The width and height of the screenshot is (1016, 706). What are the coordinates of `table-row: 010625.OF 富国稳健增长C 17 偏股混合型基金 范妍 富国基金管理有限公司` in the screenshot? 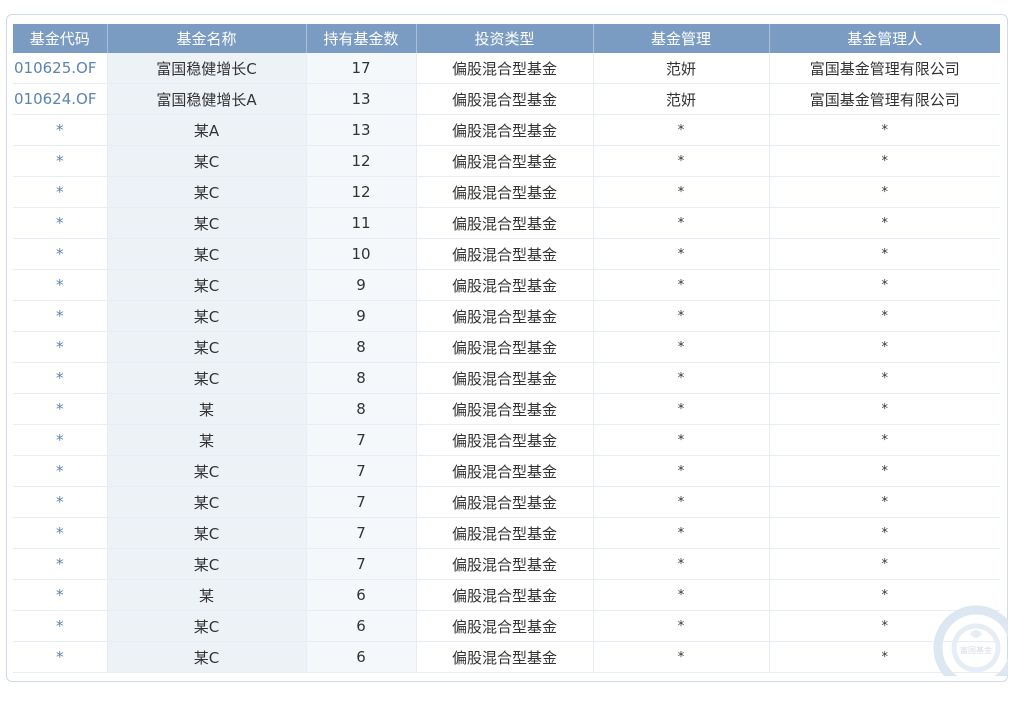 It's located at (506, 68).